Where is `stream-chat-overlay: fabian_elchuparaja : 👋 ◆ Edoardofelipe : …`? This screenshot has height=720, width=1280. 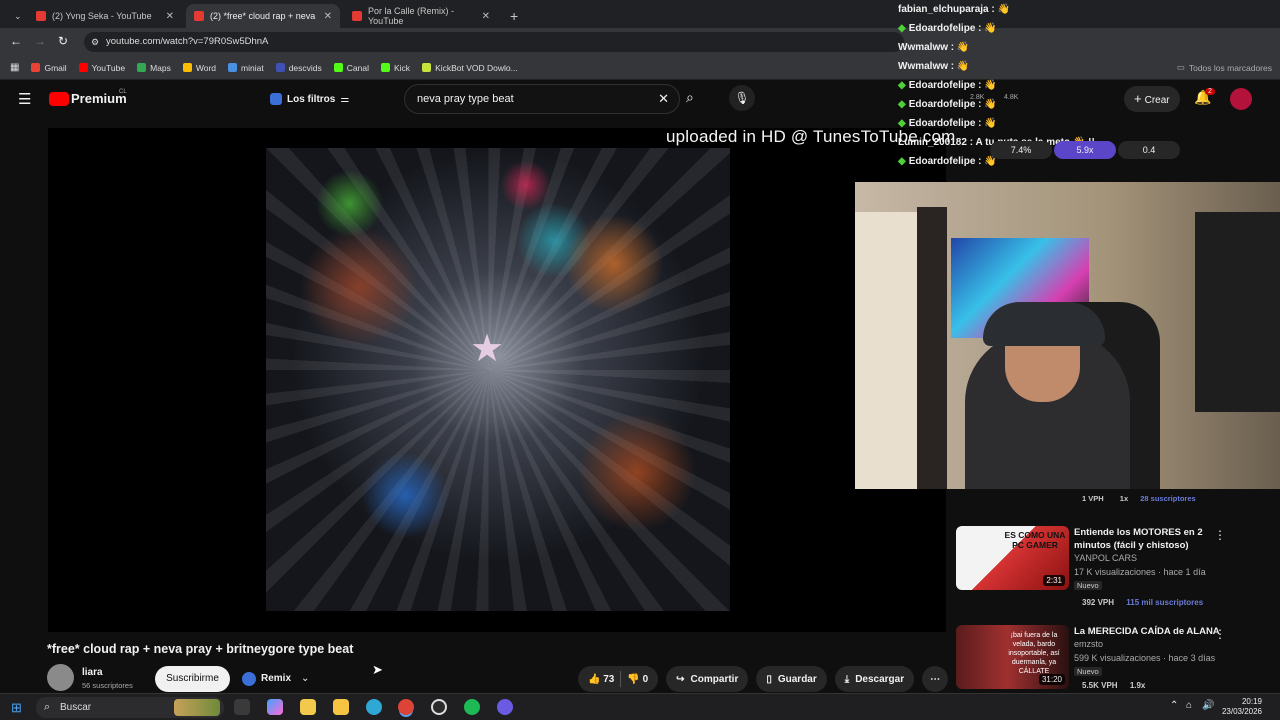
stream-chat-overlay: fabian_elchuparaja : 👋 ◆ Edoardofelipe : … is located at coordinates (998, 83).